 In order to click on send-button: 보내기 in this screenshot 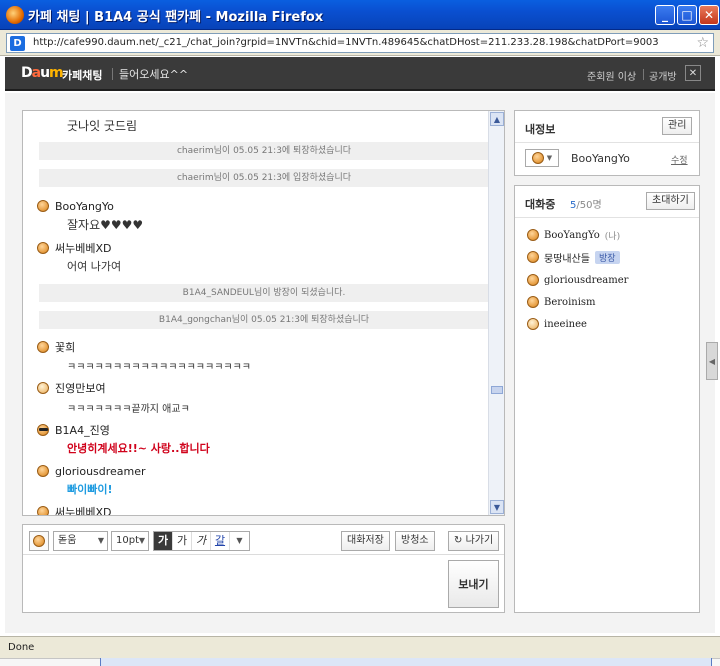, I will do `click(473, 584)`.